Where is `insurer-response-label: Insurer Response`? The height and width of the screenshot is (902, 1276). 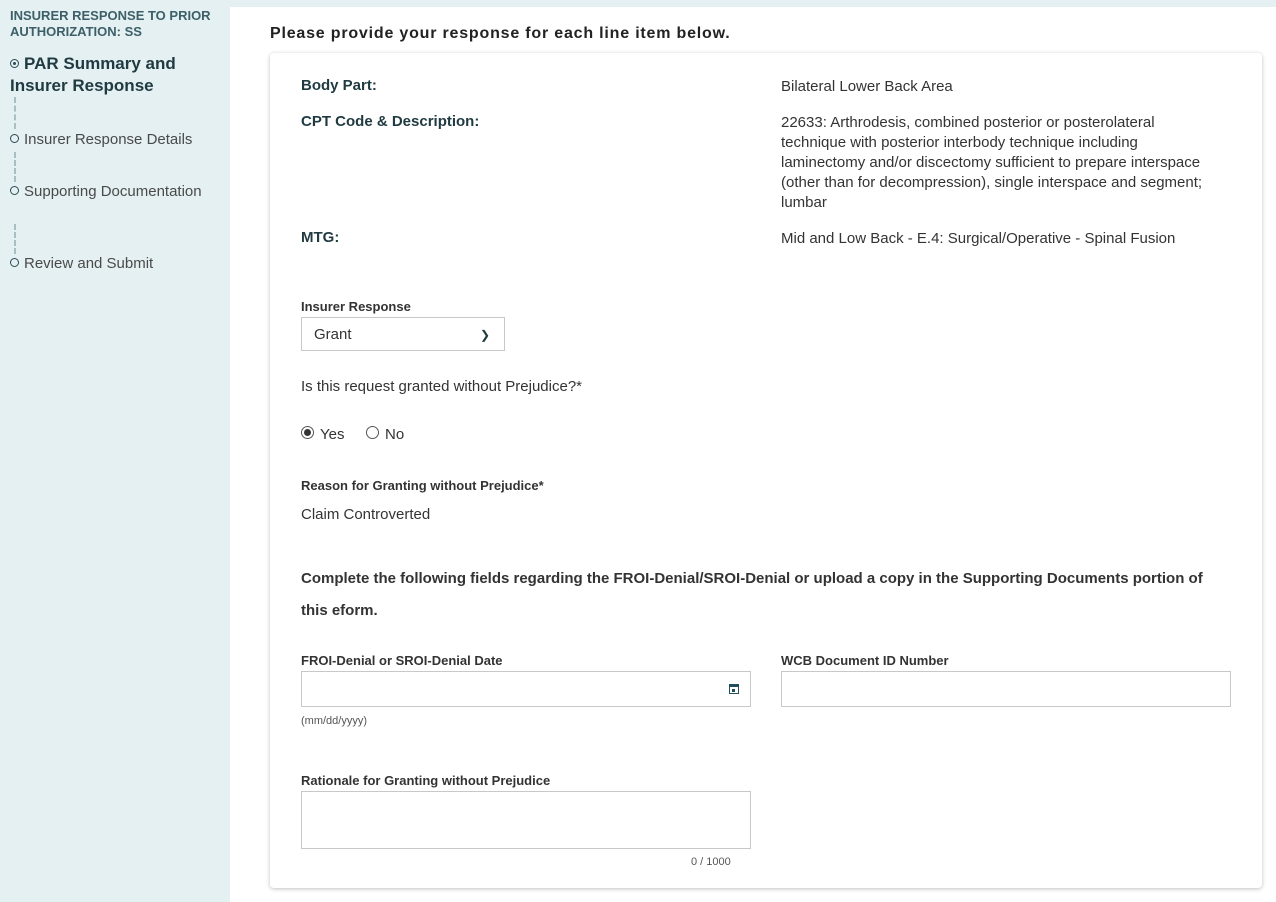
insurer-response-label: Insurer Response is located at coordinates (356, 306).